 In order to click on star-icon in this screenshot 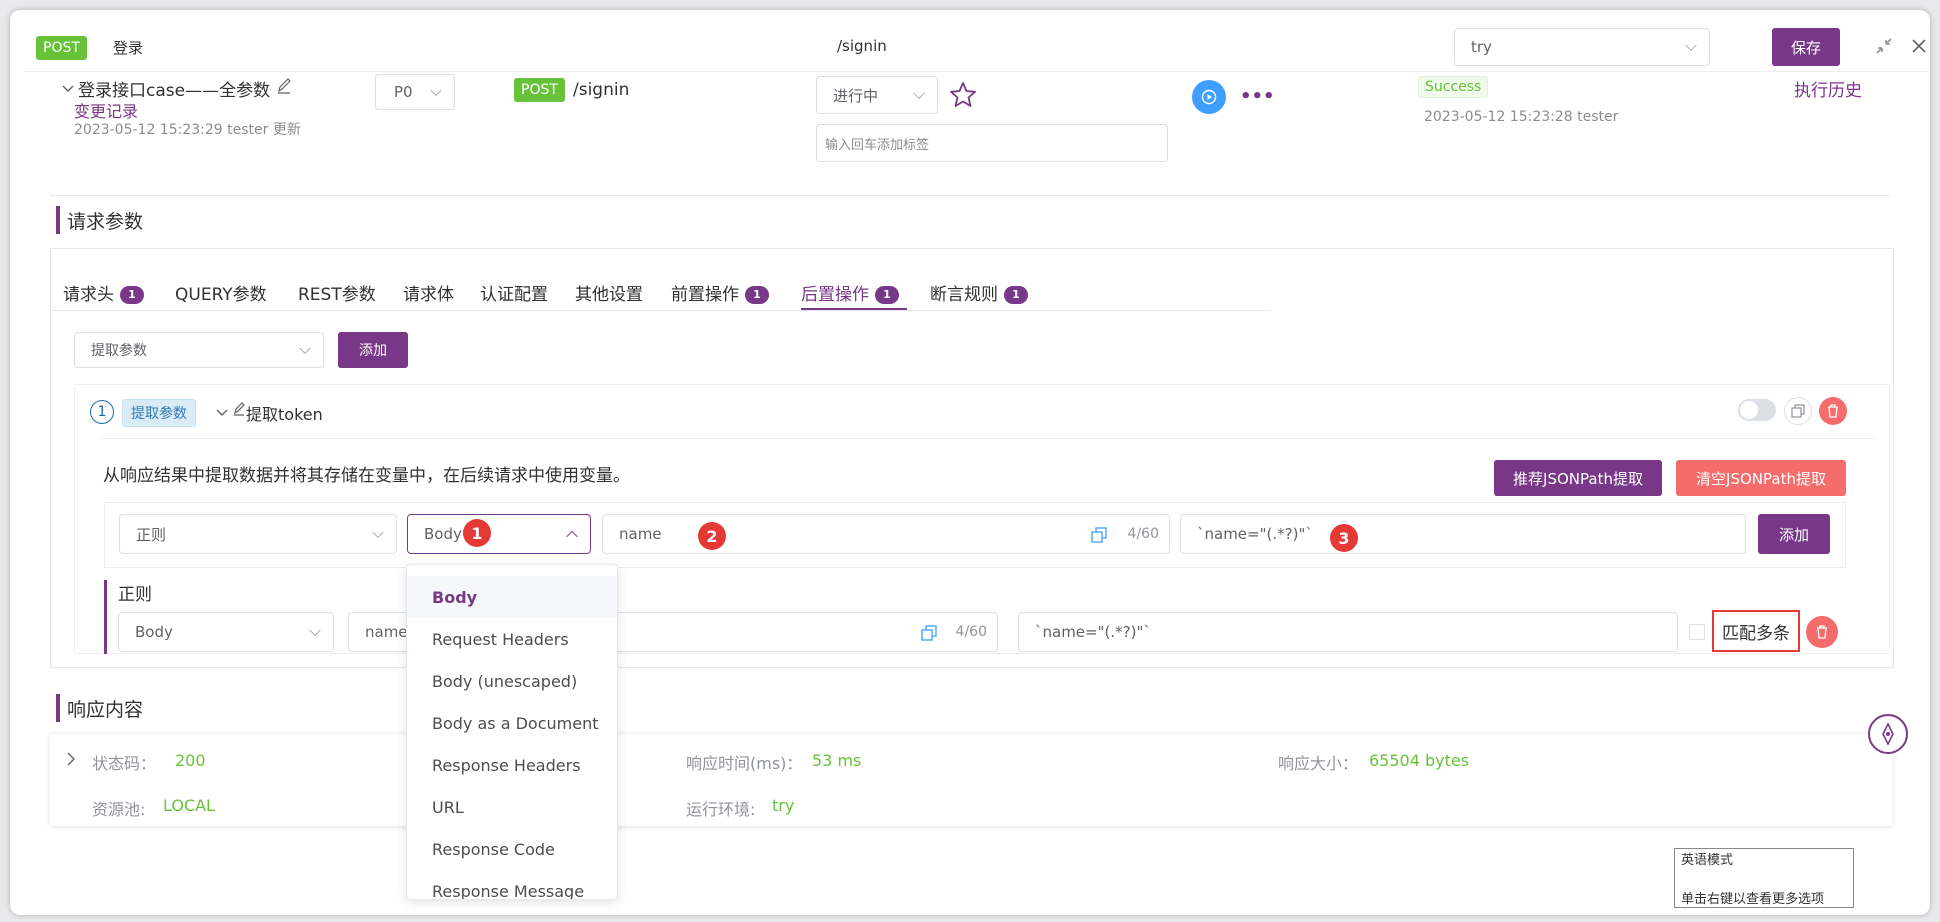, I will do `click(963, 95)`.